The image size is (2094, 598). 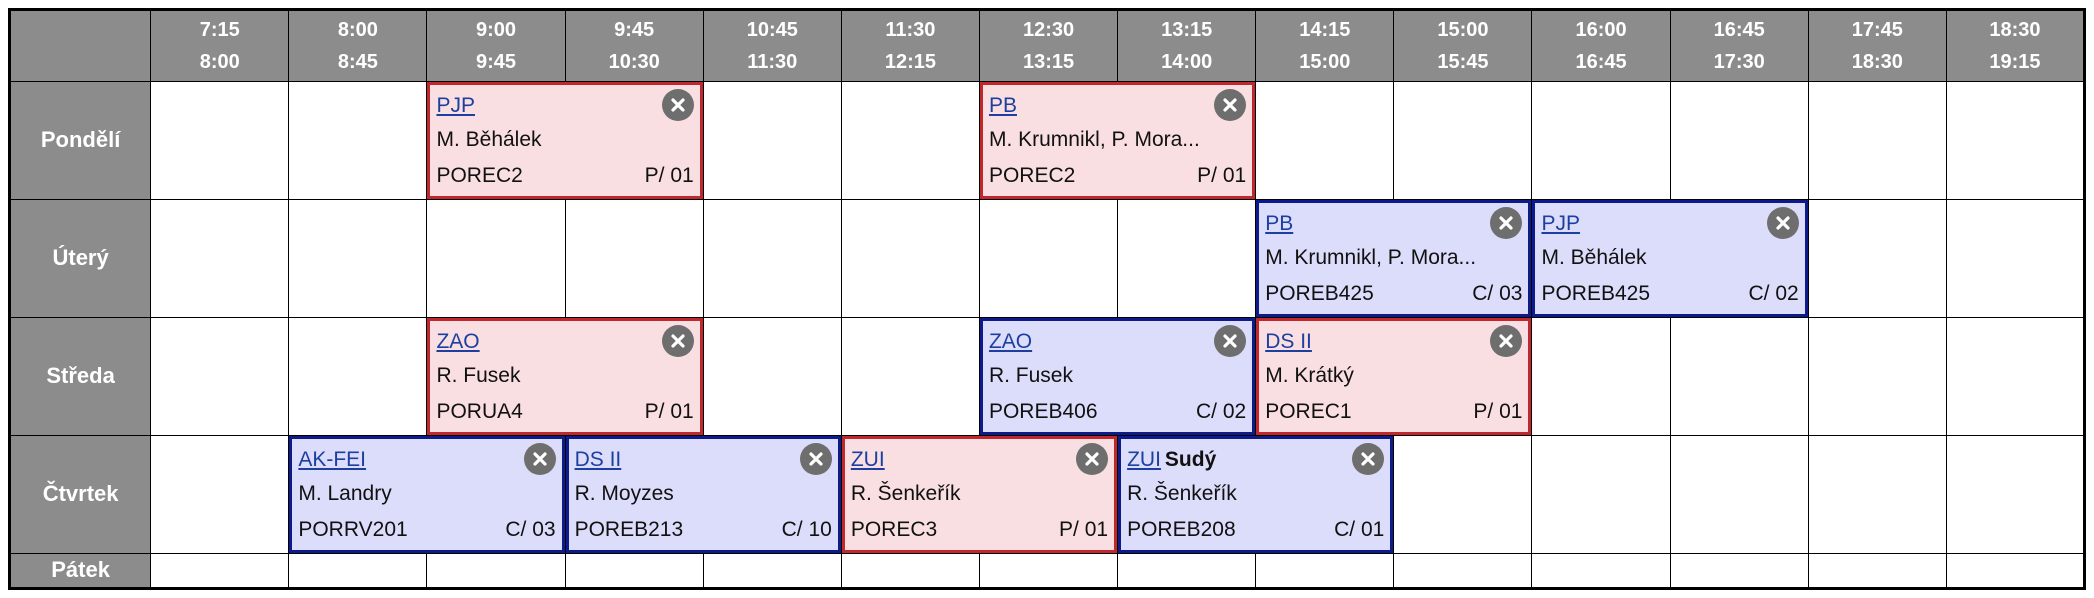 What do you see at coordinates (634, 45) in the screenshot?
I see `time-slot: 9:45 10:30` at bounding box center [634, 45].